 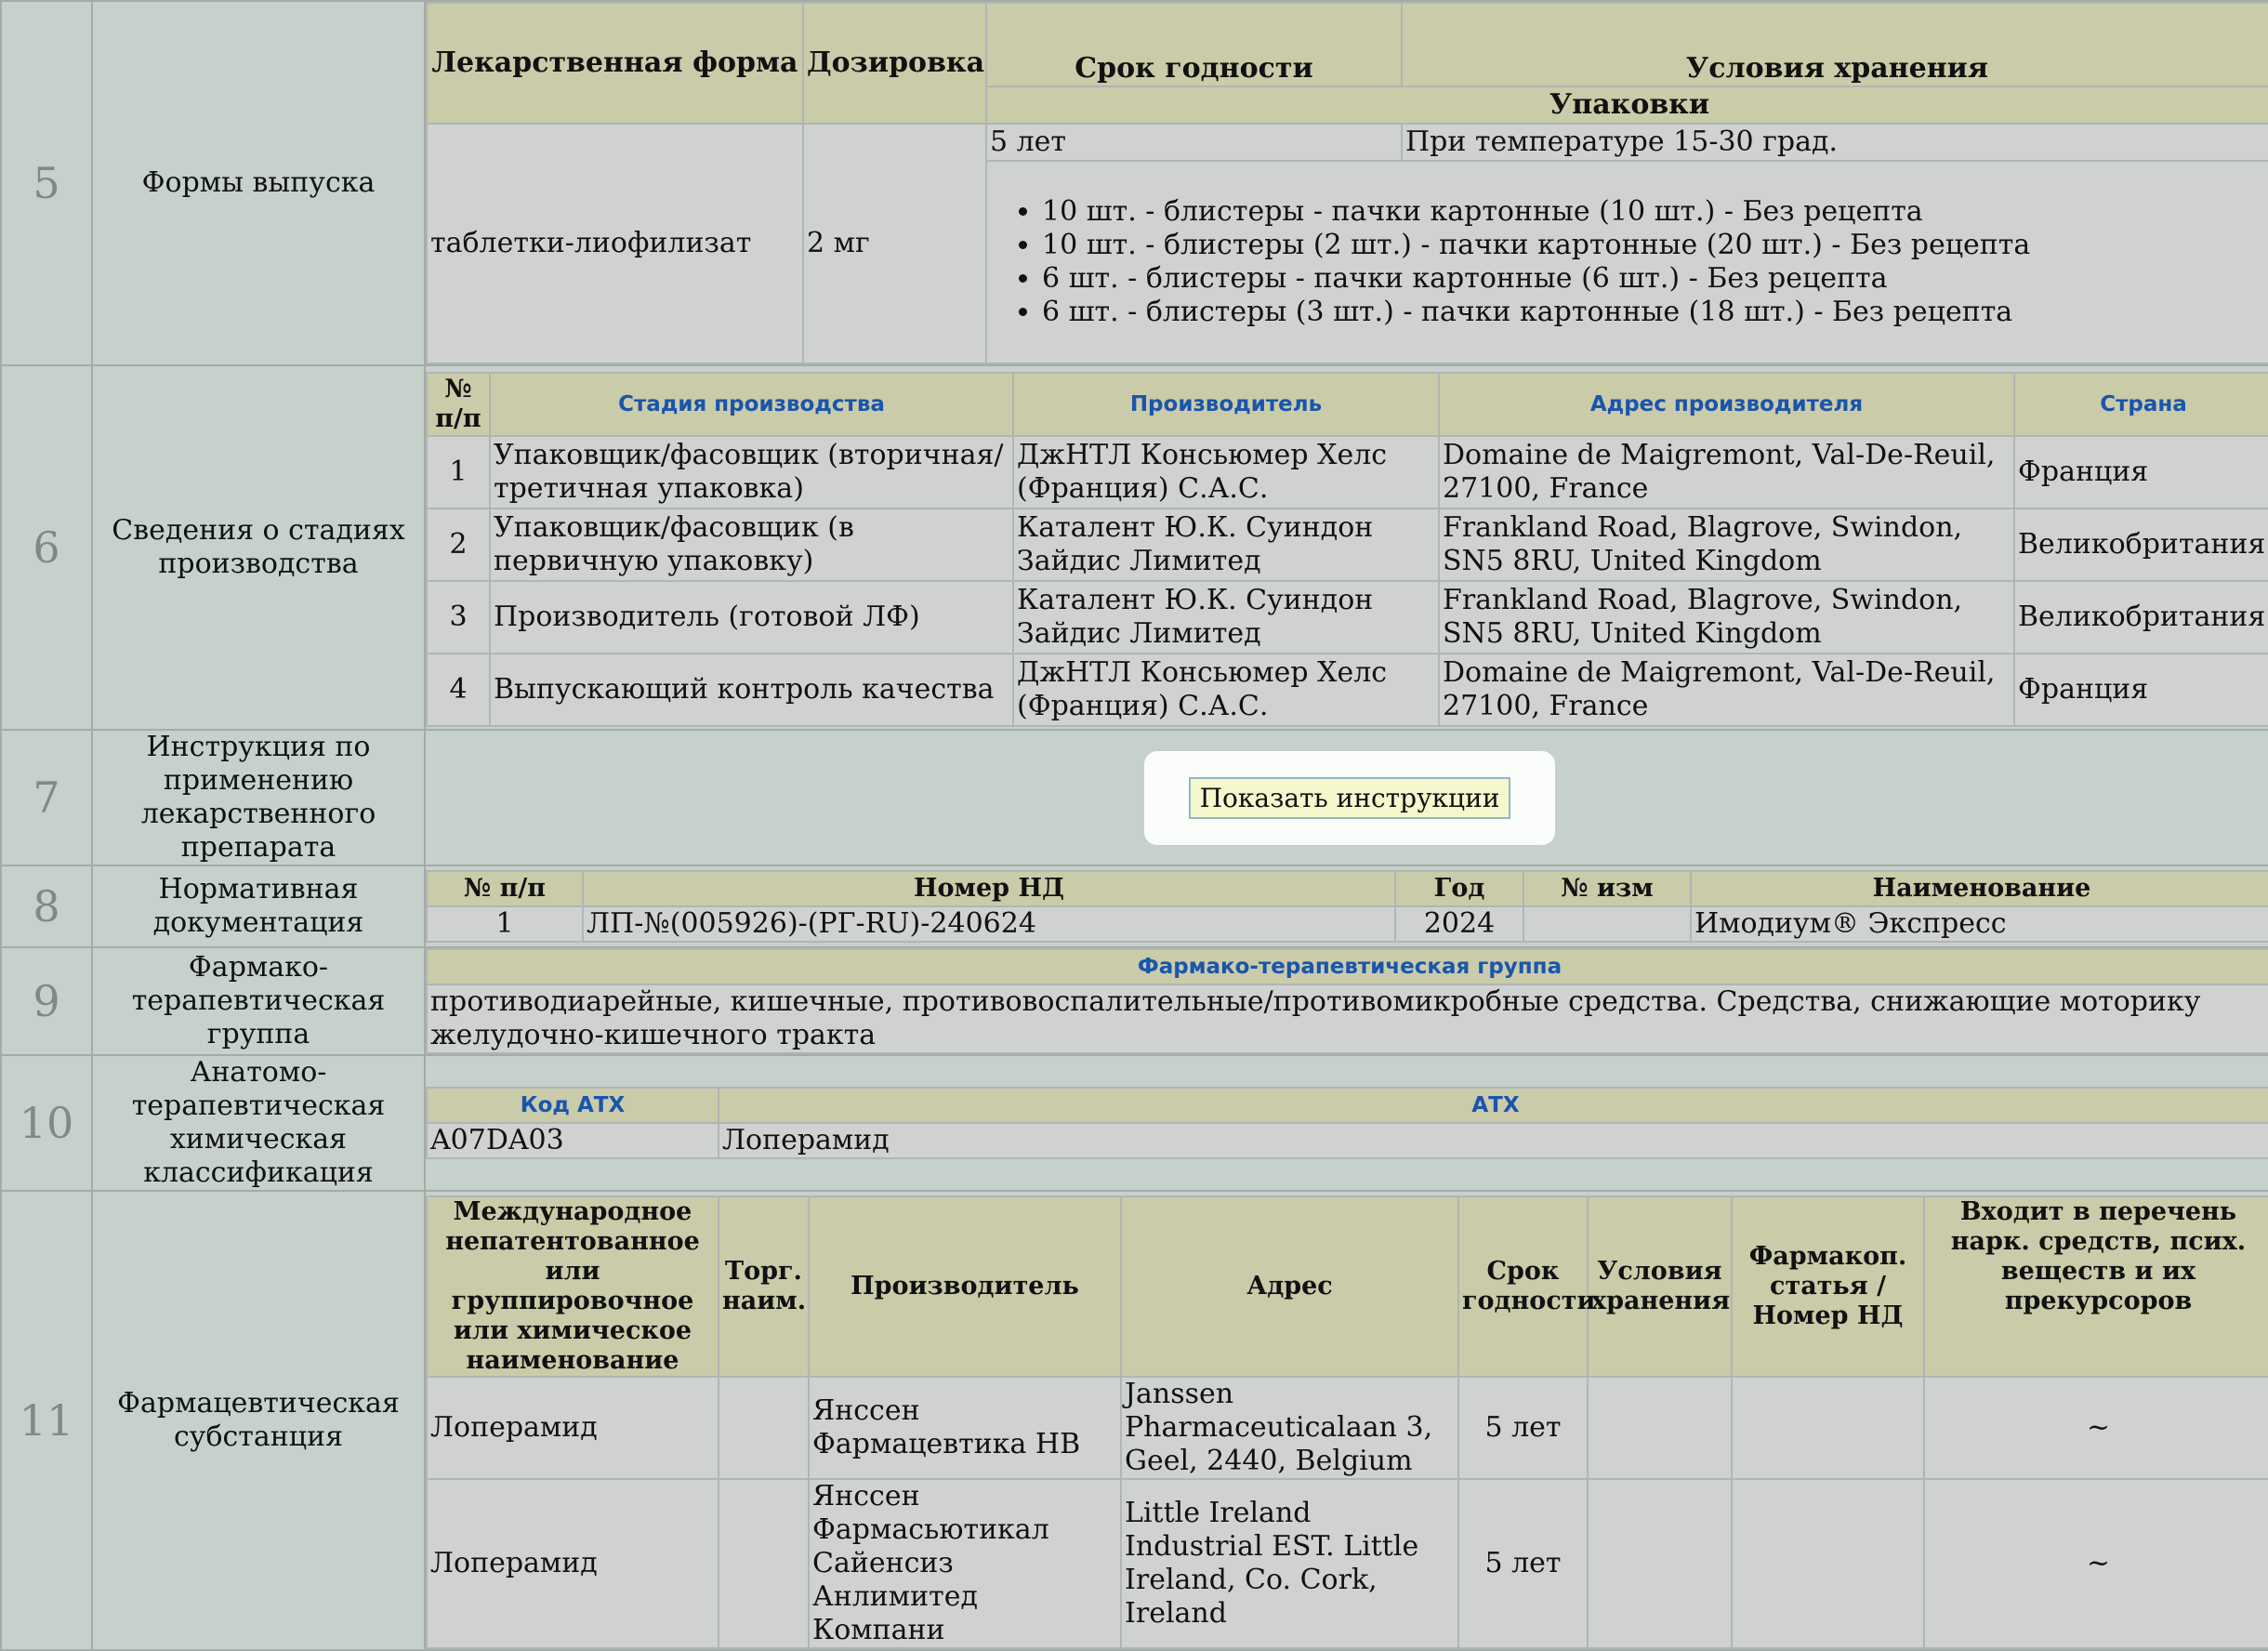 What do you see at coordinates (258, 1420) in the screenshot?
I see `row-label: Фармацевтическая субстанция` at bounding box center [258, 1420].